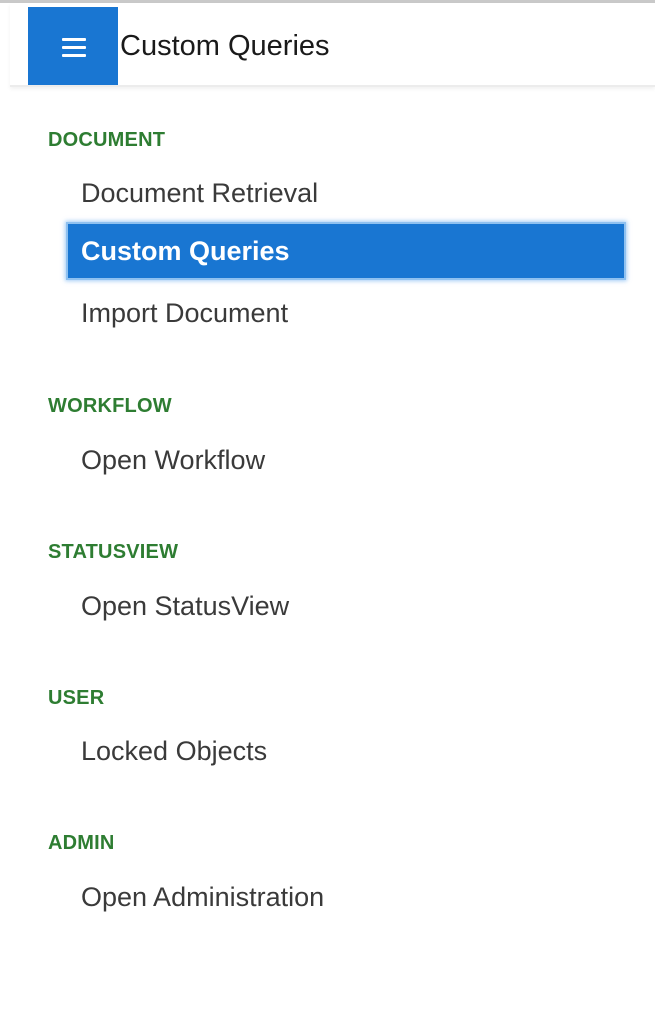  Describe the element at coordinates (110, 406) in the screenshot. I see `section-header-workflow: WORKFLOW` at that location.